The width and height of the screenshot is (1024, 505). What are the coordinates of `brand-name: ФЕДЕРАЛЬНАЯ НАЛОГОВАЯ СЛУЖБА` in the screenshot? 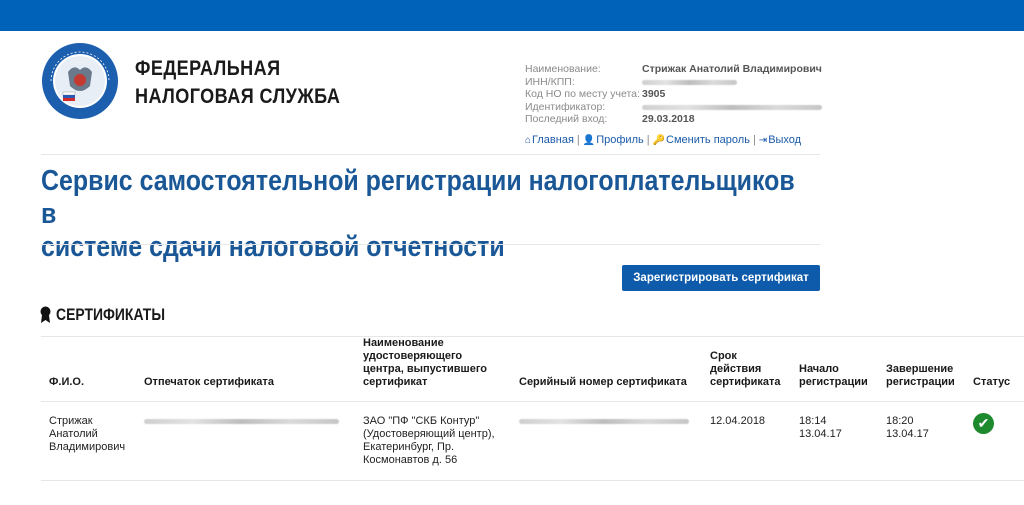 It's located at (237, 83).